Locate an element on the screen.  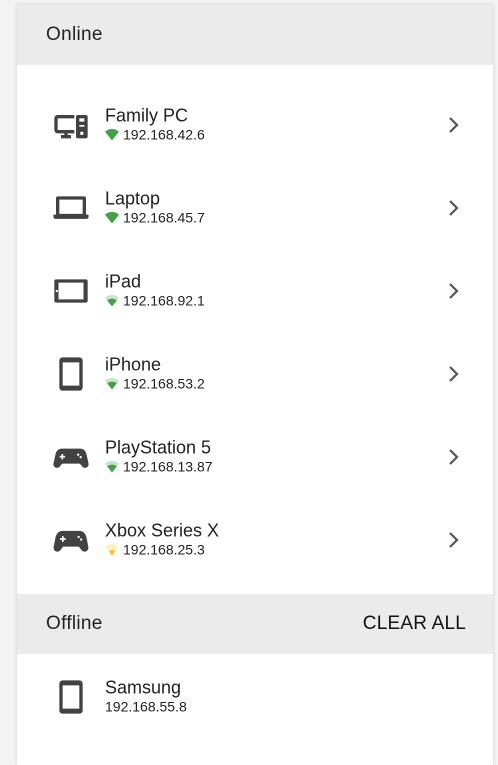
device-ip: 192.168.13.87 is located at coordinates (168, 465).